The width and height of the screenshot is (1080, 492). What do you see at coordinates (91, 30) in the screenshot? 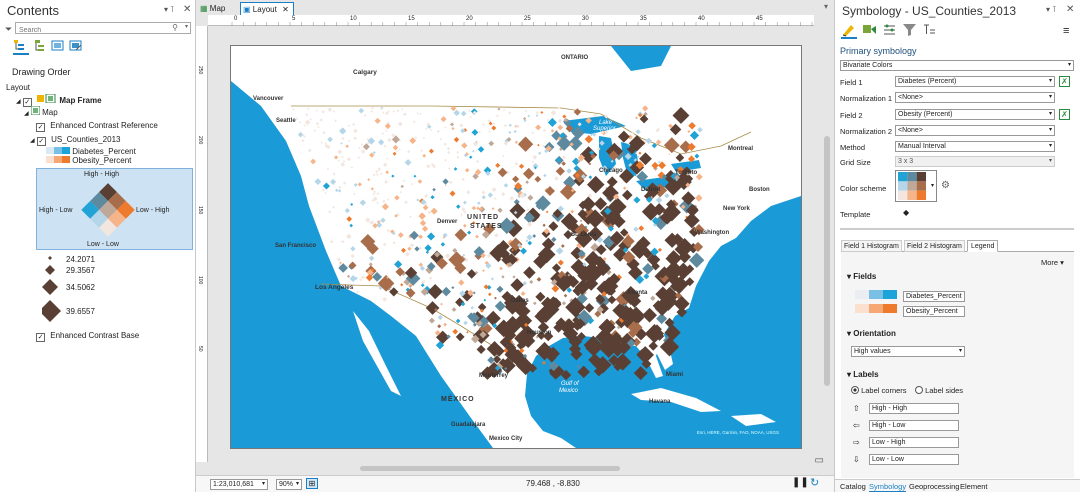
I see `search-input` at bounding box center [91, 30].